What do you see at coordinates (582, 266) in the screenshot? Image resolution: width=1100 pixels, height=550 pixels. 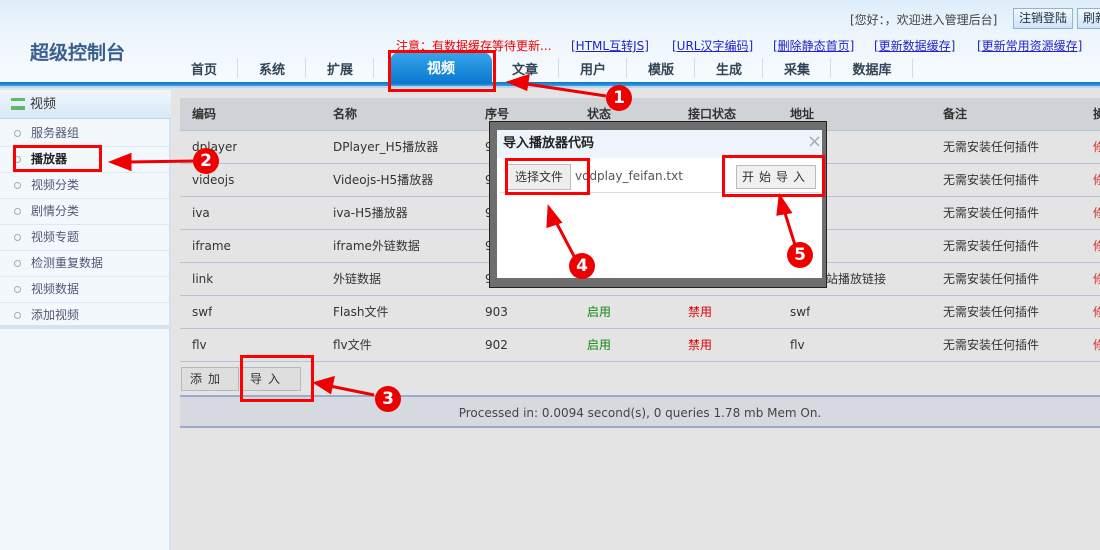 I see `annotation-badge-4: 4` at bounding box center [582, 266].